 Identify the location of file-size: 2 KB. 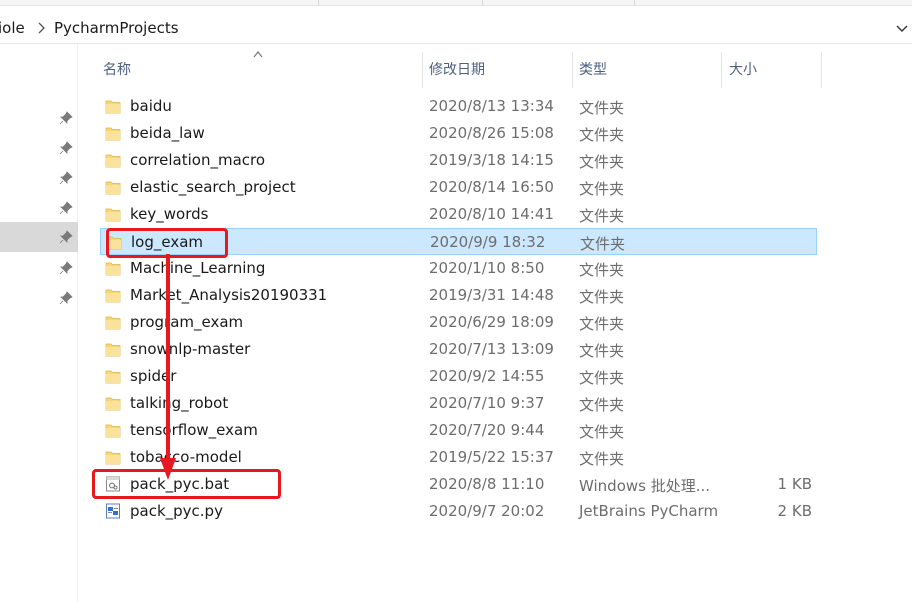
(794, 511).